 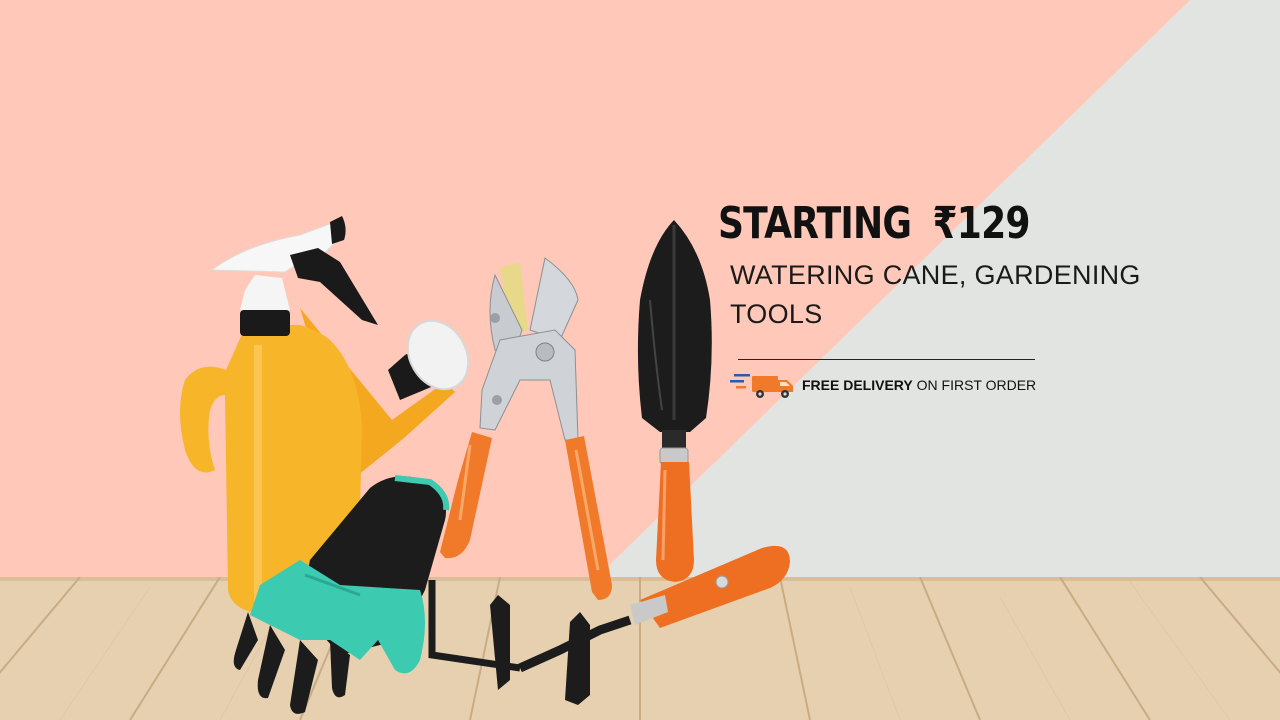 What do you see at coordinates (609, 625) in the screenshot?
I see `hand-cultivator` at bounding box center [609, 625].